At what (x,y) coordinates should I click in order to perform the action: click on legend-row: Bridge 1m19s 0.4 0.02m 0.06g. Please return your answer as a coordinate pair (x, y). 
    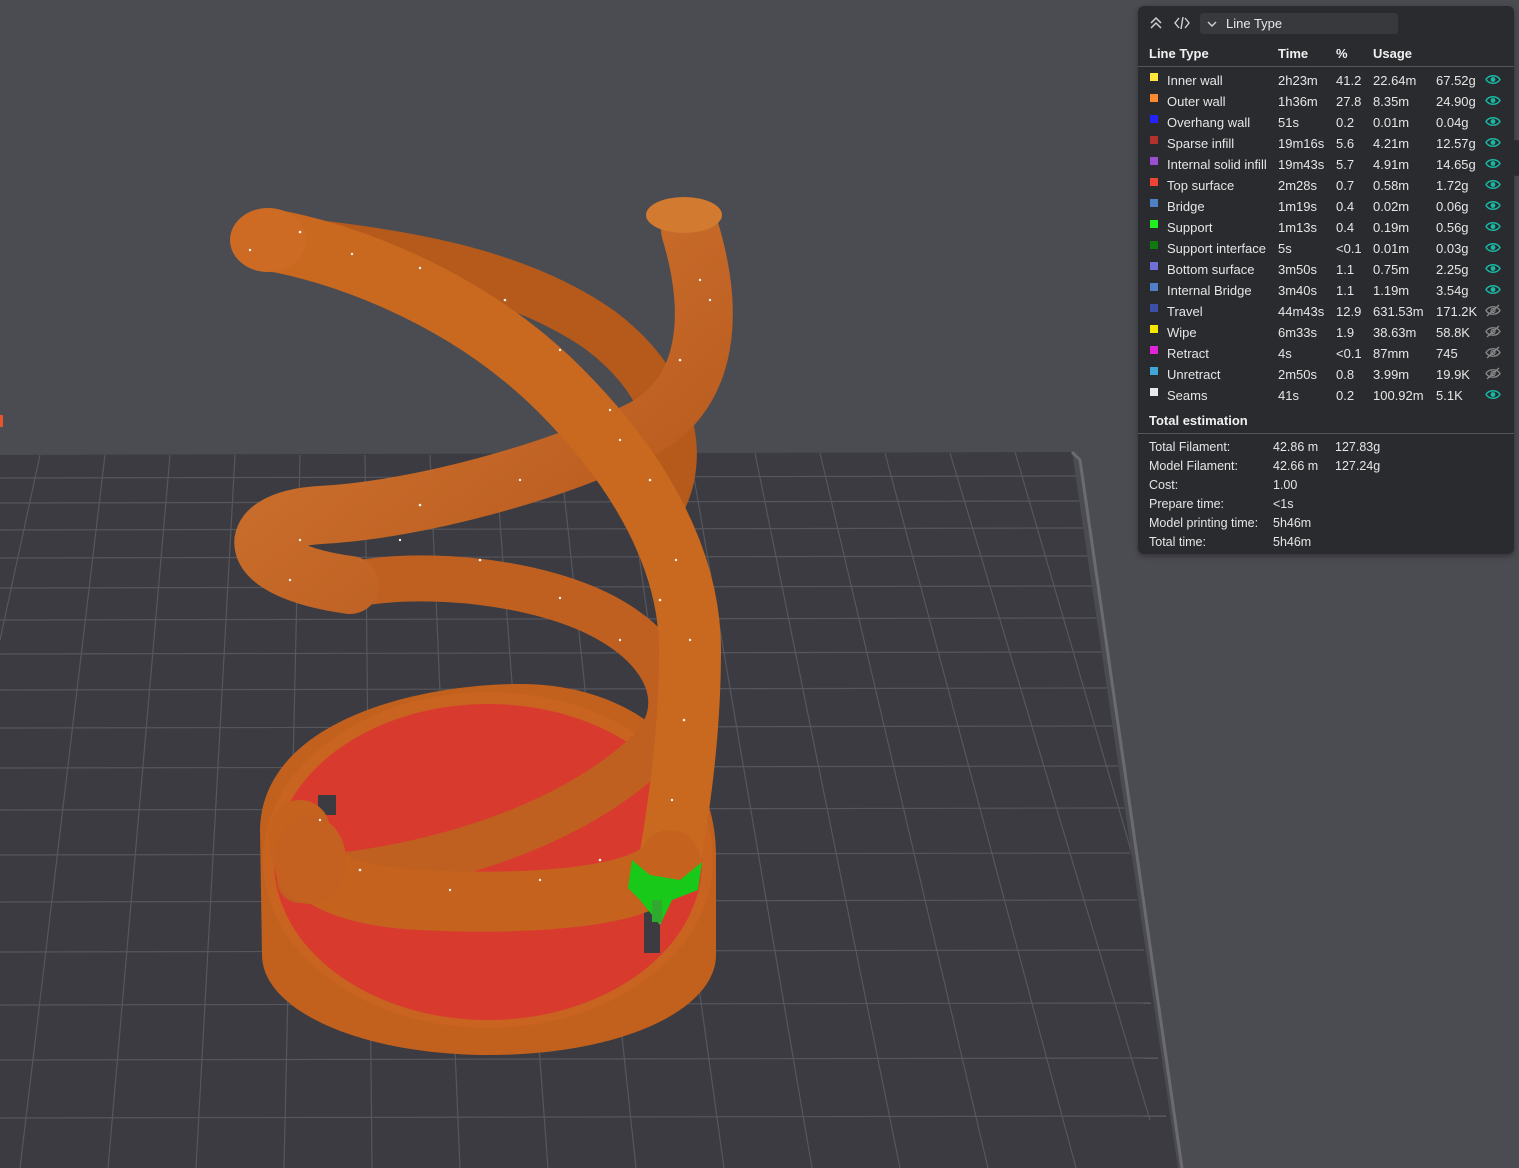
    Looking at the image, I should click on (1326, 206).